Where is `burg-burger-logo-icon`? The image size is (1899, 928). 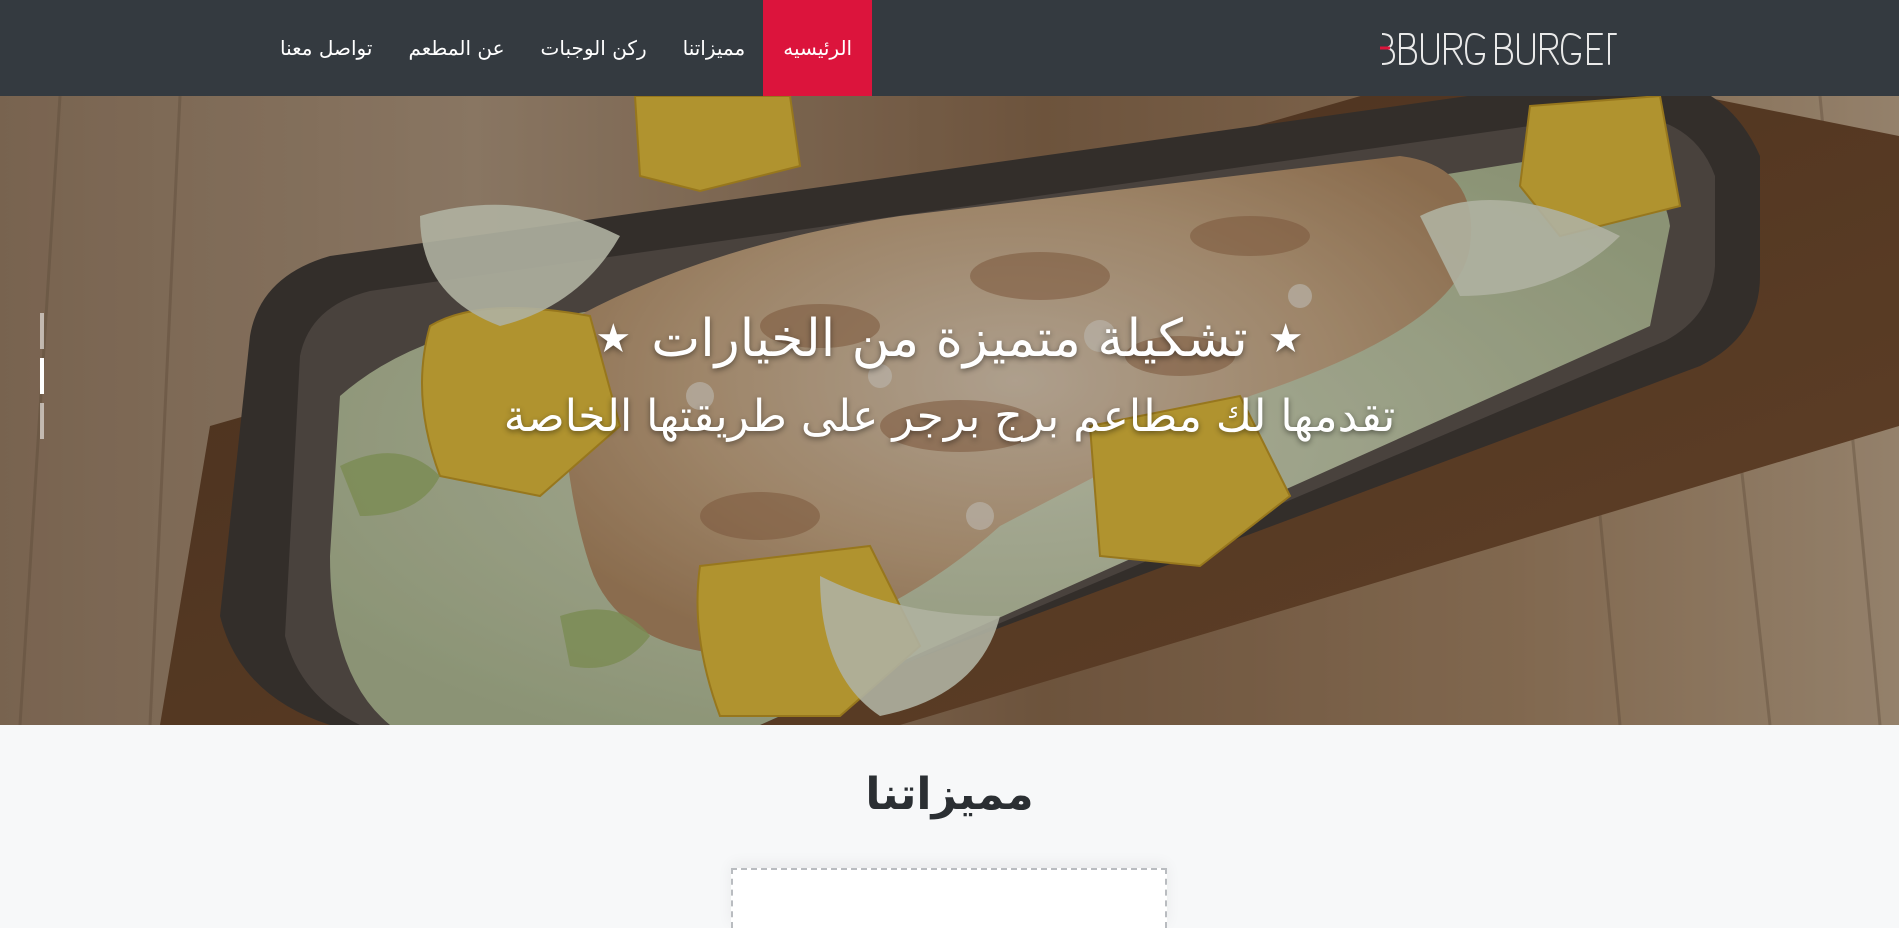
burg-burger-logo-icon is located at coordinates (1498, 49).